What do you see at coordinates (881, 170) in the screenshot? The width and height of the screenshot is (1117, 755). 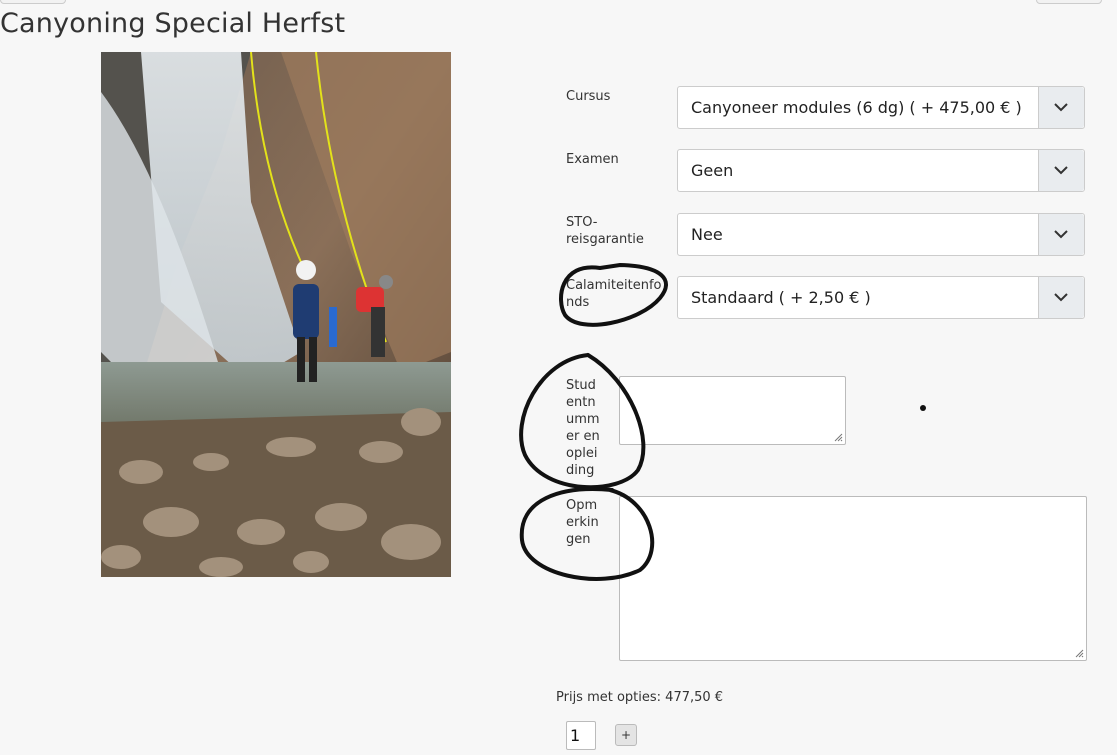 I see `examen-select: Geen` at bounding box center [881, 170].